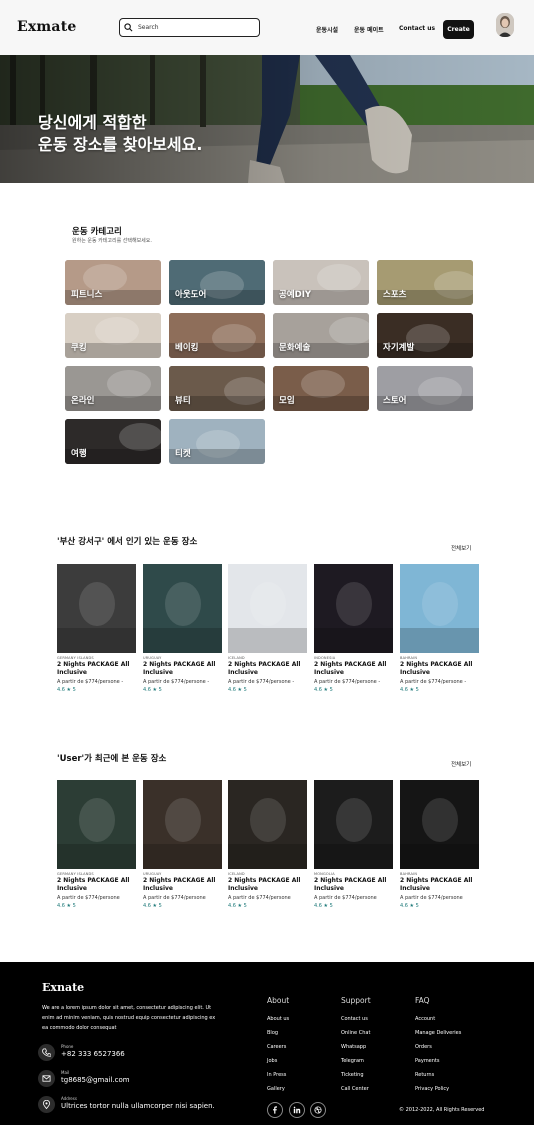 This screenshot has height=1125, width=534. What do you see at coordinates (113, 388) in the screenshot?
I see `category-tile-online: 온라인` at bounding box center [113, 388].